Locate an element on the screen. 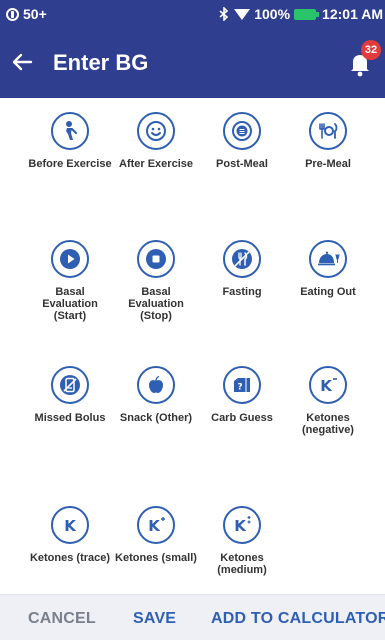 Image resolution: width=385 pixels, height=640 pixels. tag-fasting: Fasting is located at coordinates (242, 269).